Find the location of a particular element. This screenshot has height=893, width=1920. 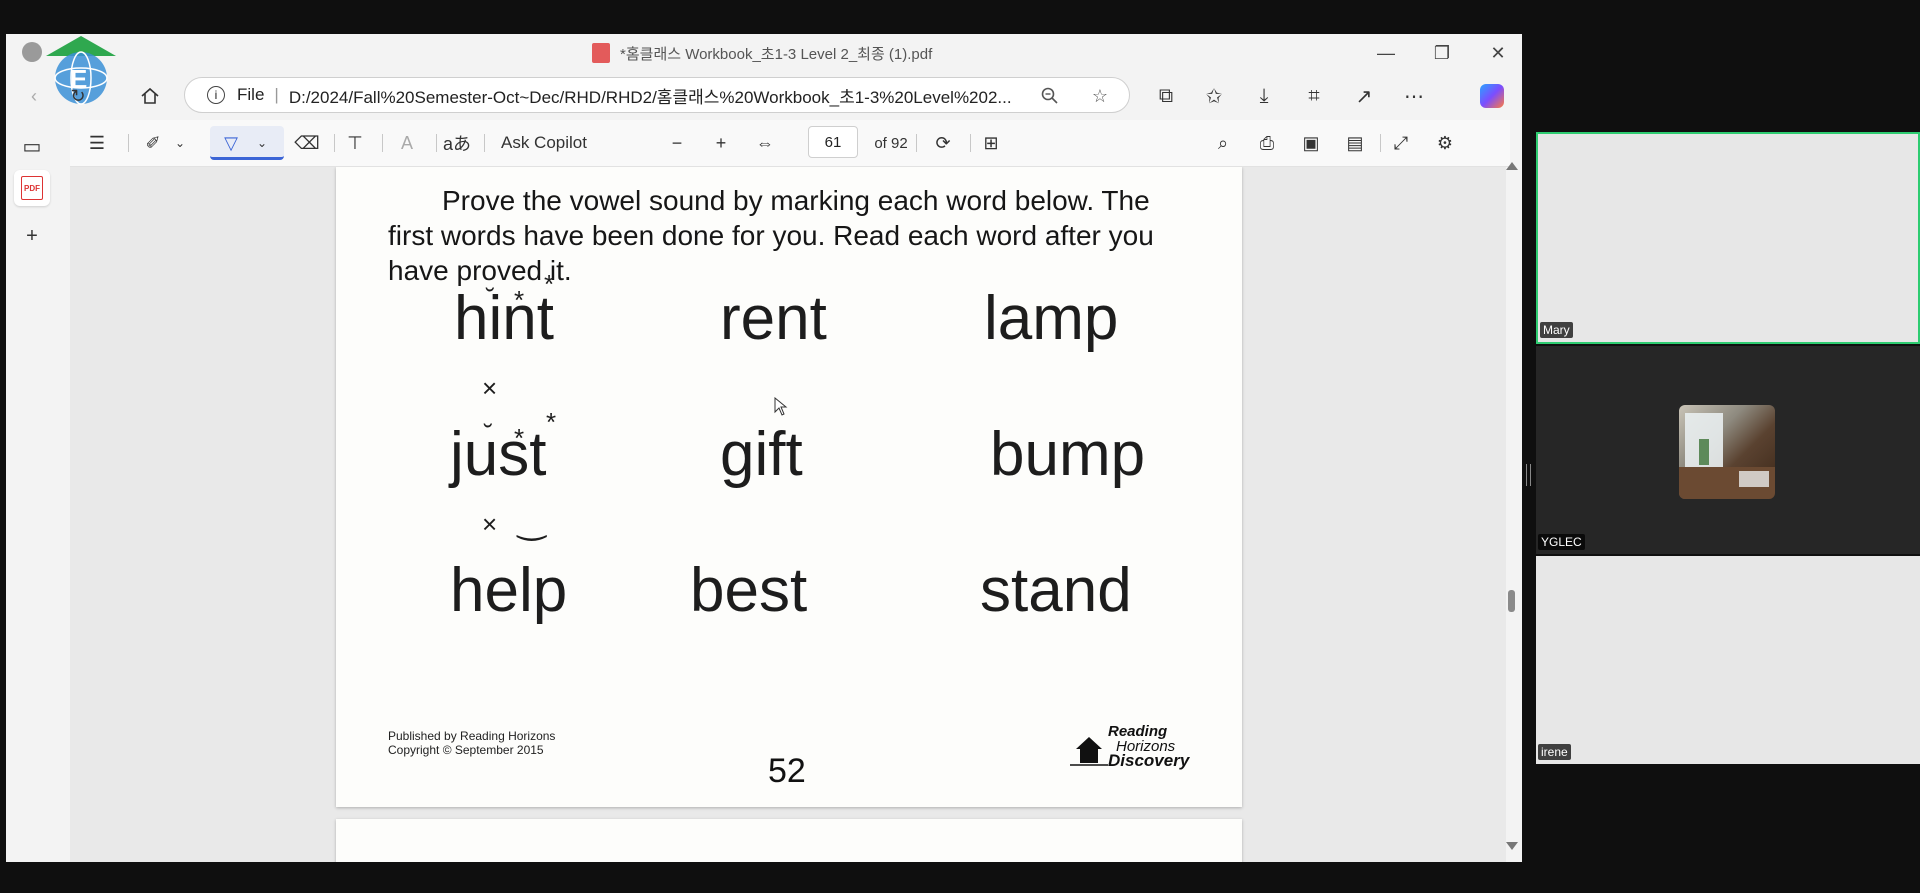

zoom-in-icon: + is located at coordinates (721, 143).